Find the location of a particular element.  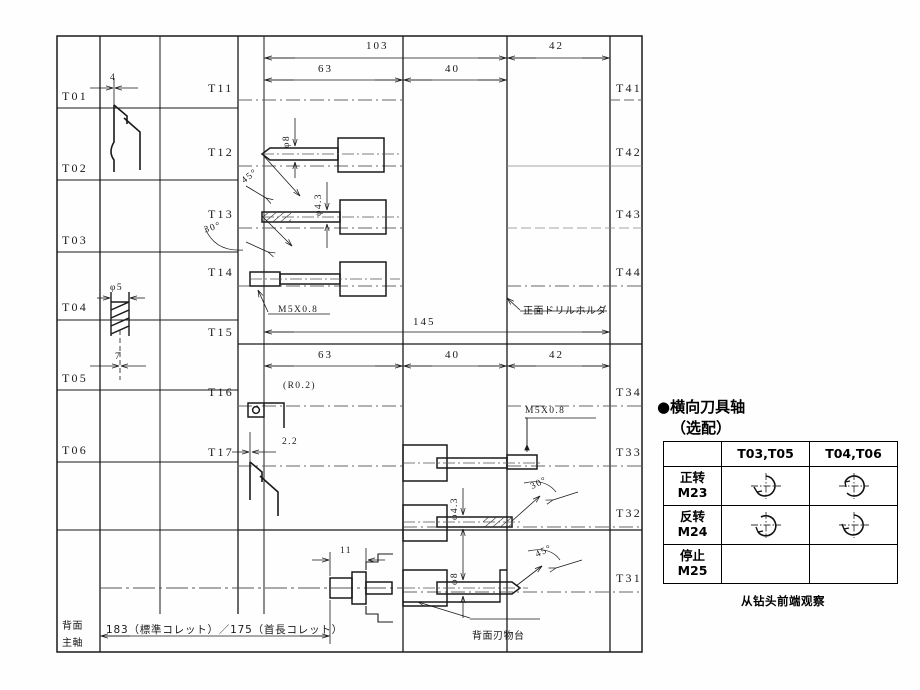

option-table-title: ●横向刀具轴 is located at coordinates (783, 407).